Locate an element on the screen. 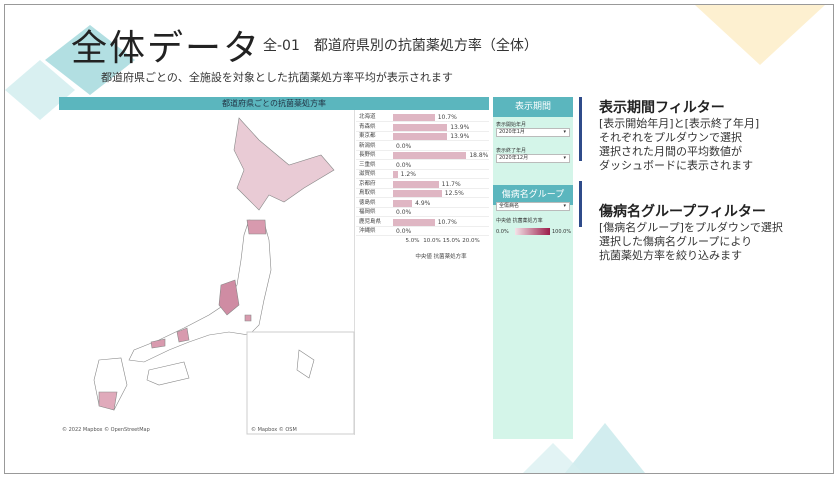 This screenshot has height=480, width=840. annotation-line: 選択した傷病名グループにより is located at coordinates (676, 241).